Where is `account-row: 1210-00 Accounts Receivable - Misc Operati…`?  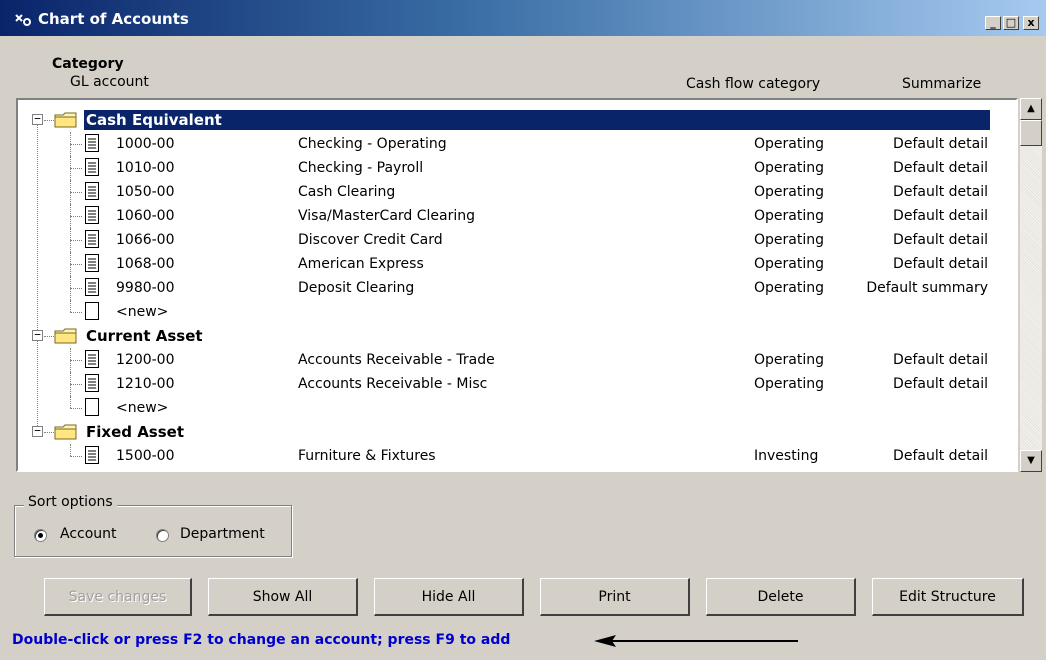 account-row: 1210-00 Accounts Receivable - Misc Operati… is located at coordinates (517, 384).